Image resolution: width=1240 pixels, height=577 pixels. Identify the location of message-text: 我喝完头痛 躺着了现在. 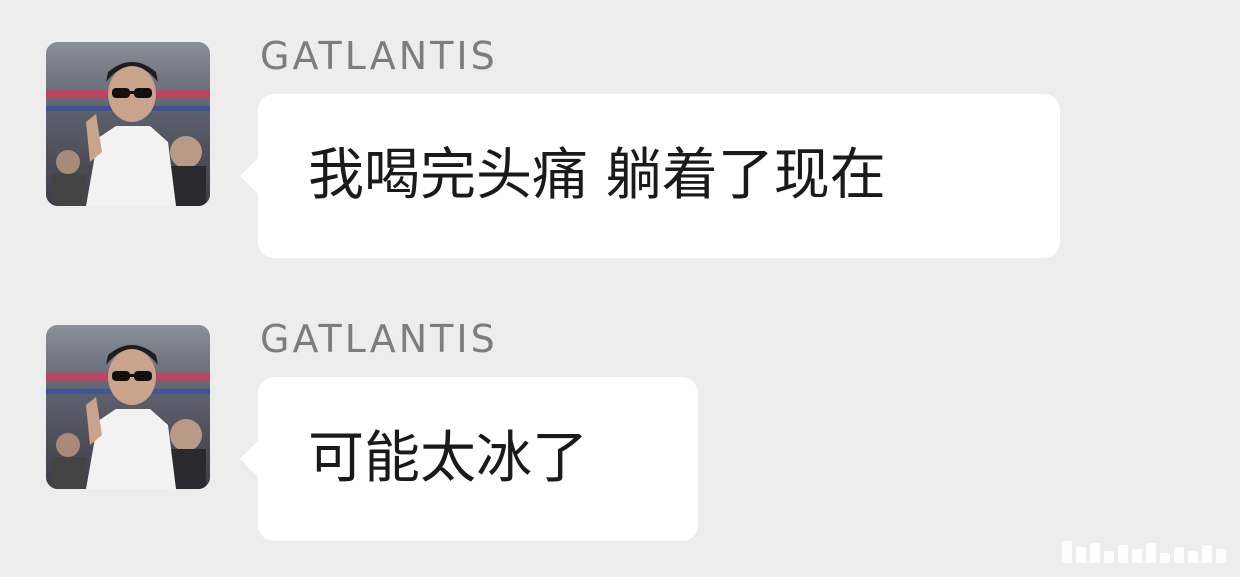
(597, 175).